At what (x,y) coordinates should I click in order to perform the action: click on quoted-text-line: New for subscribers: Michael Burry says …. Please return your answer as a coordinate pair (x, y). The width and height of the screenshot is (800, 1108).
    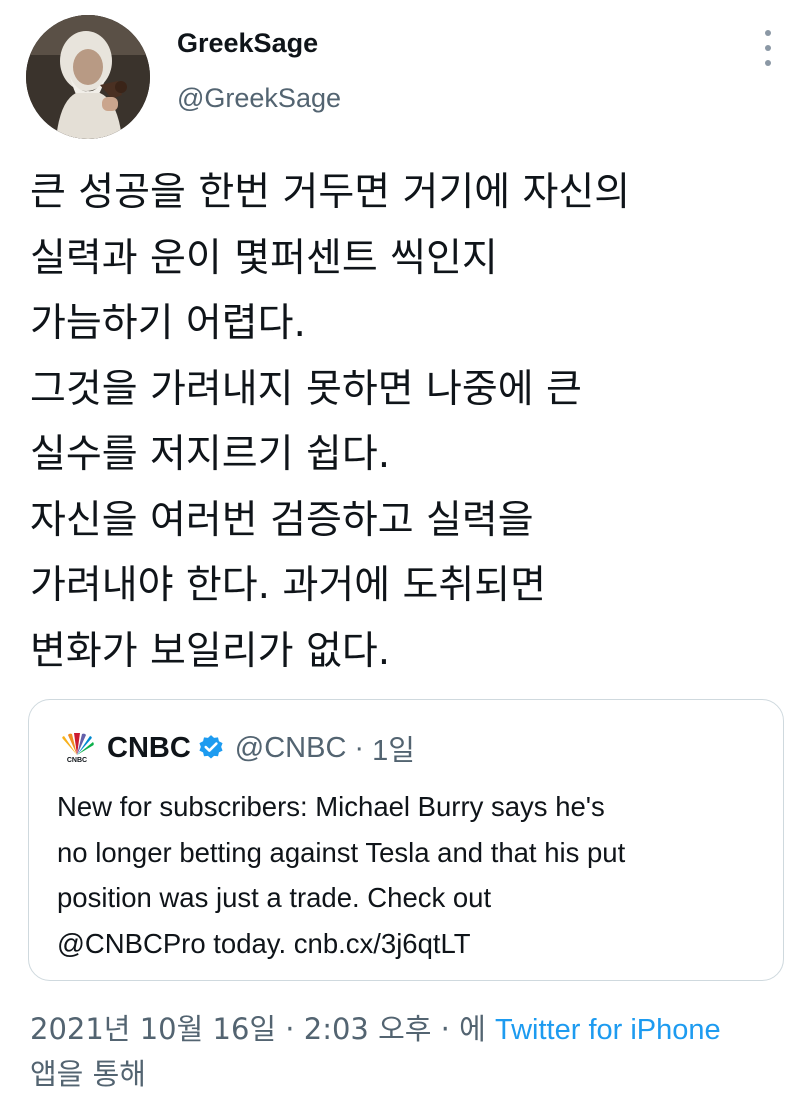
    Looking at the image, I should click on (331, 806).